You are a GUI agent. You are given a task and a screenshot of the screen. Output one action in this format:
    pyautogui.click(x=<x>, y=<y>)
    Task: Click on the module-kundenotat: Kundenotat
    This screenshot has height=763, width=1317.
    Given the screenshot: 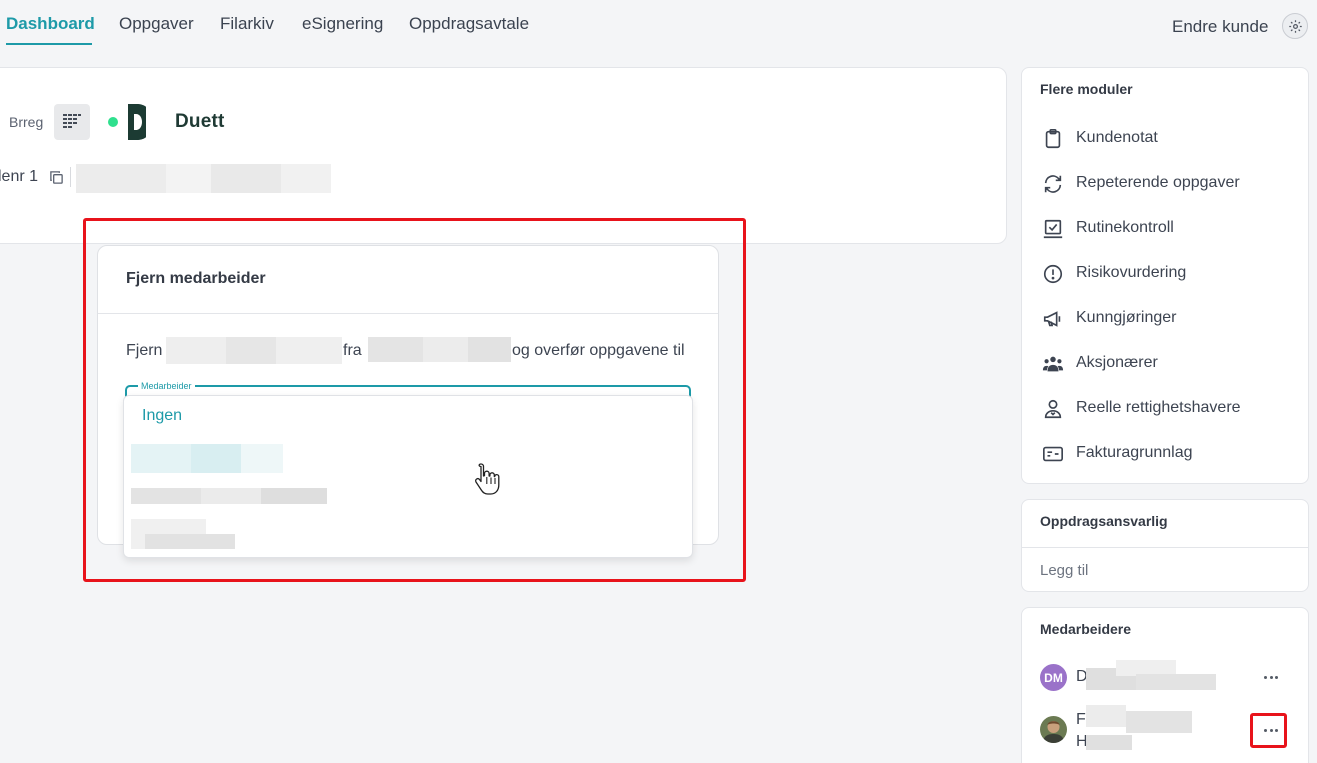 What is the action you would take?
    pyautogui.click(x=1170, y=138)
    